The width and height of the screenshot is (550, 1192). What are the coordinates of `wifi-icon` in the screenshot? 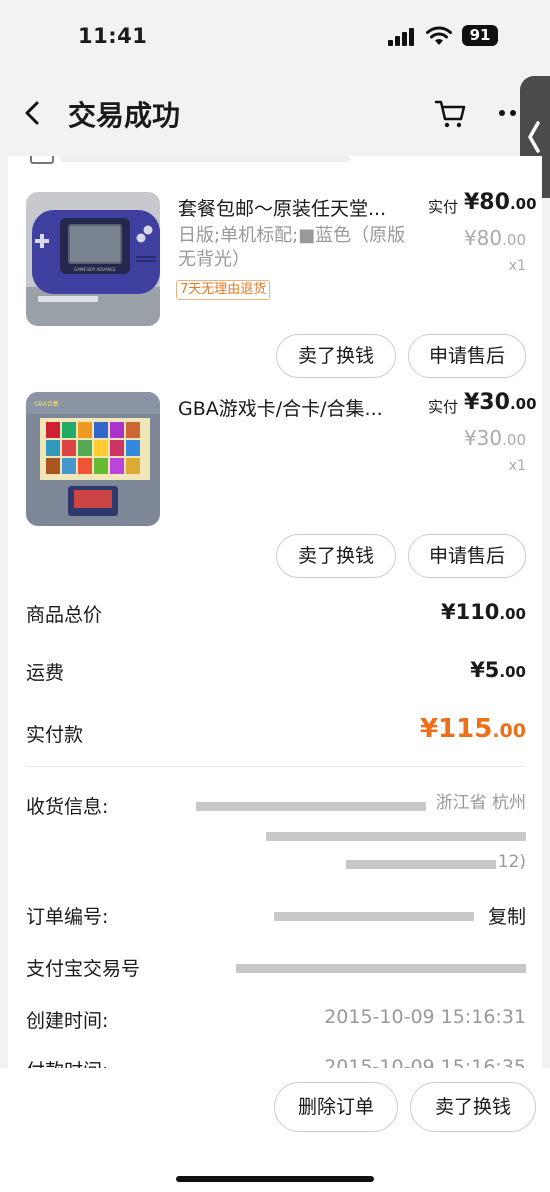 It's located at (439, 35).